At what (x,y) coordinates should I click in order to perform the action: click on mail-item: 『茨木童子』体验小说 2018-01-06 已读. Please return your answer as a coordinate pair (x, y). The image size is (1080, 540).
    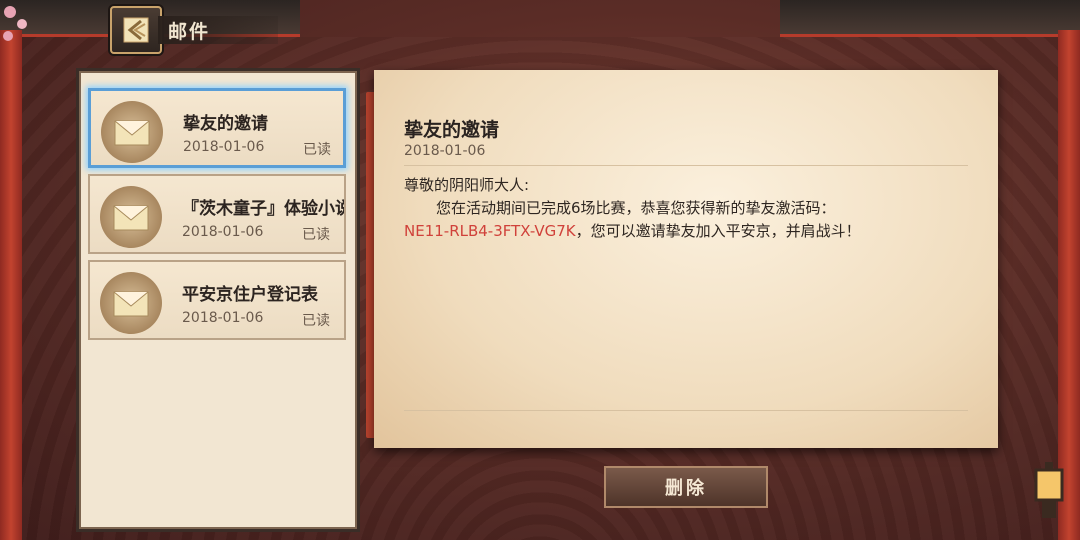
    Looking at the image, I should click on (217, 214).